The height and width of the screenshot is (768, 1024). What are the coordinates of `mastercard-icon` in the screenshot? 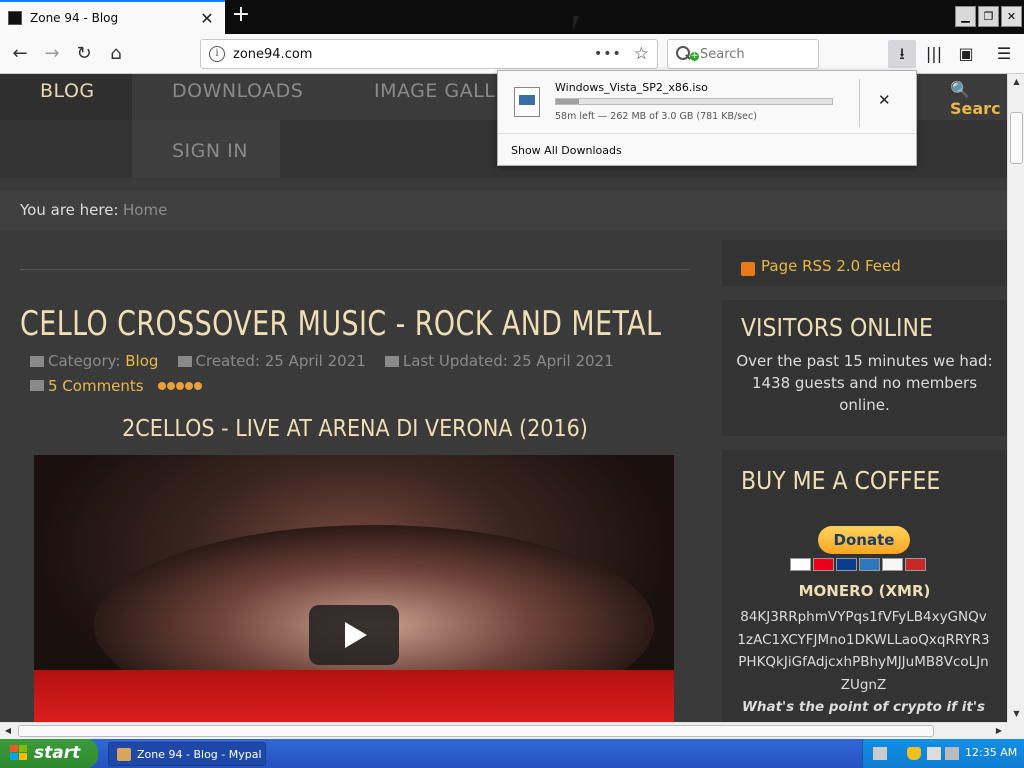 It's located at (823, 564).